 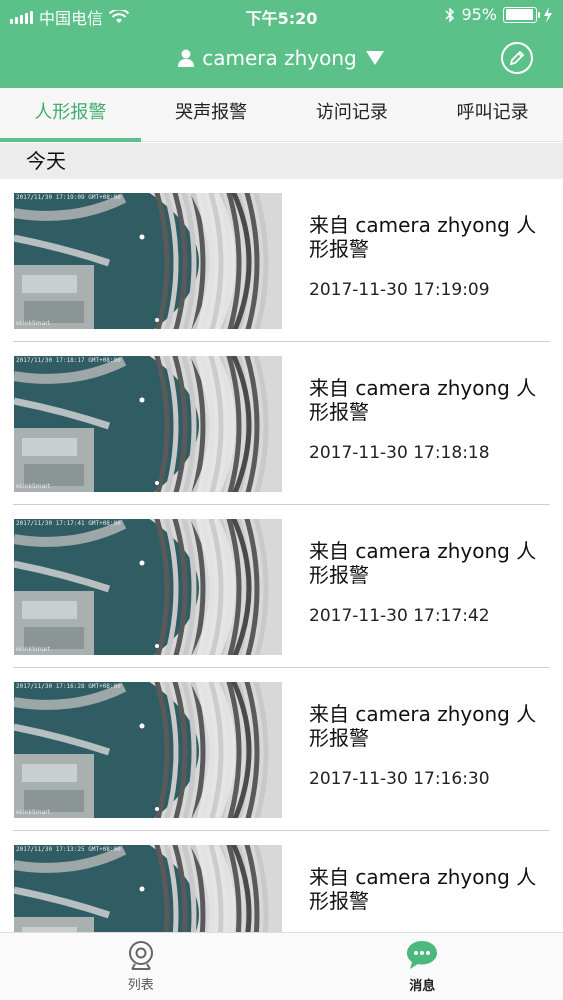 I want to click on snapshot-timestamp: 2017/11/30 17:19:09 GMT+08:00, so click(x=68, y=197).